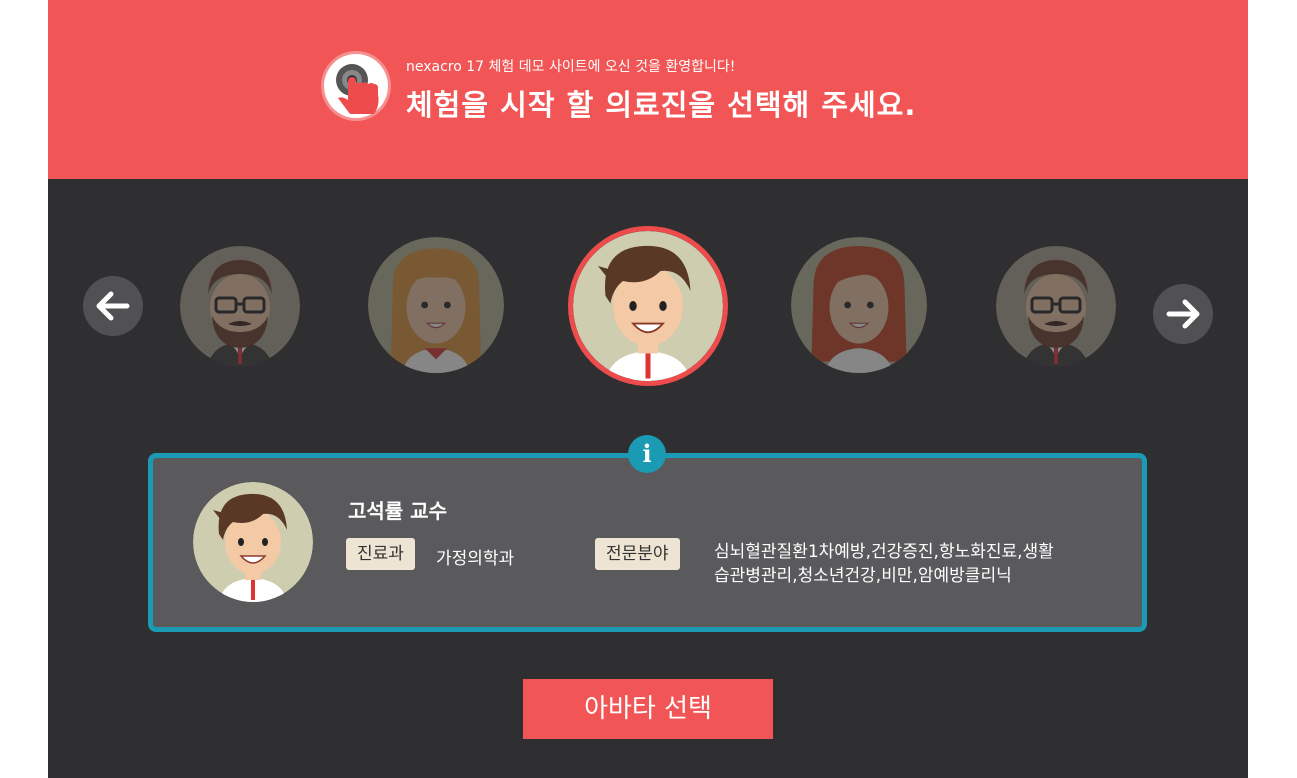  I want to click on info-icon: i, so click(647, 454).